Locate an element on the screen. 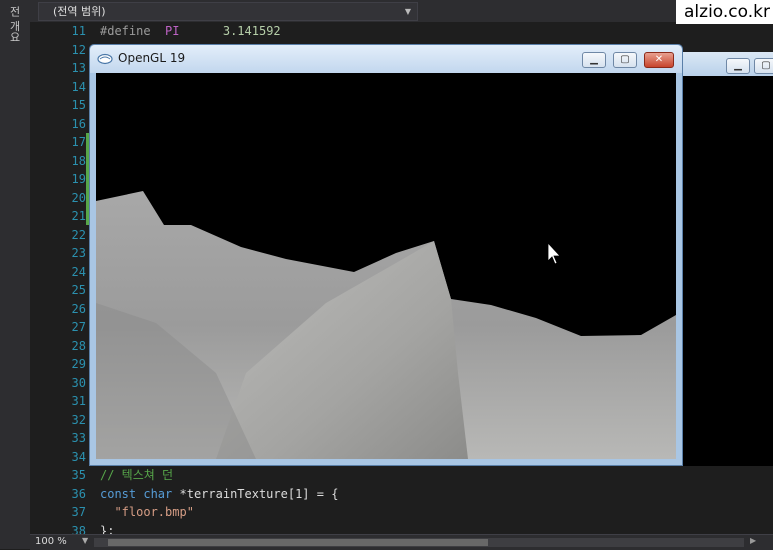  keyword: const is located at coordinates (118, 494).